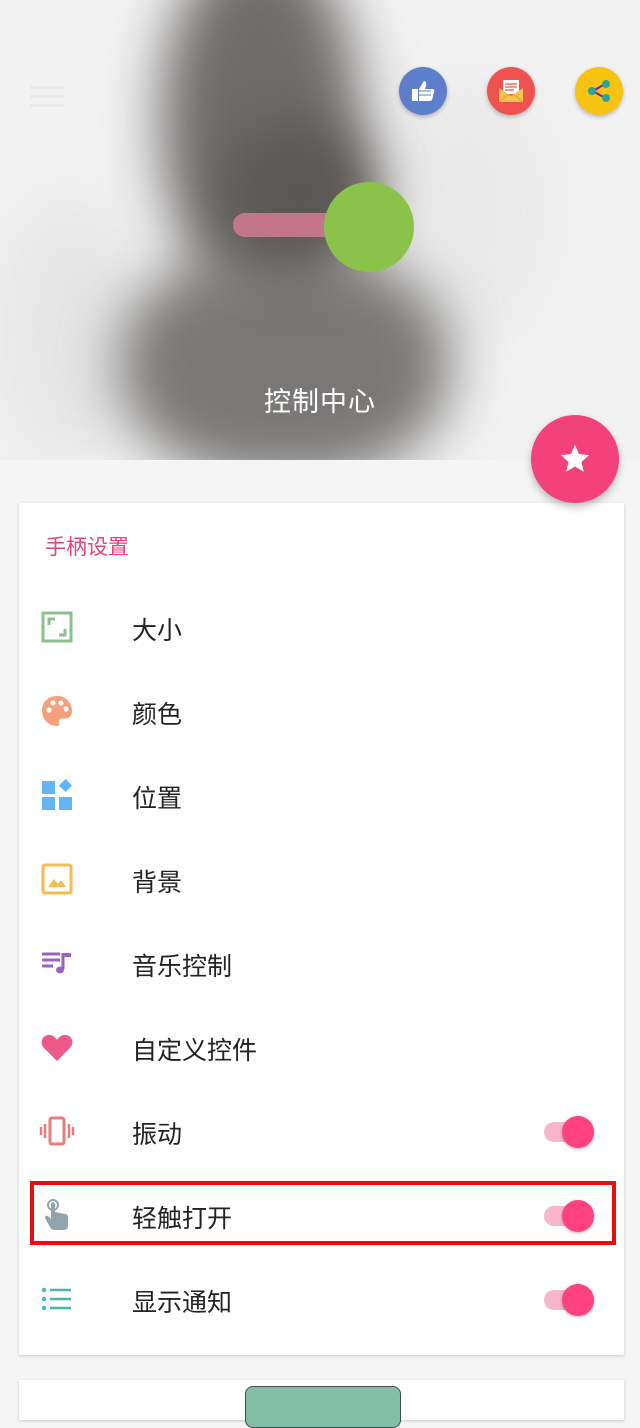 This screenshot has height=1428, width=640. Describe the element at coordinates (57, 711) in the screenshot. I see `palette-icon` at that location.